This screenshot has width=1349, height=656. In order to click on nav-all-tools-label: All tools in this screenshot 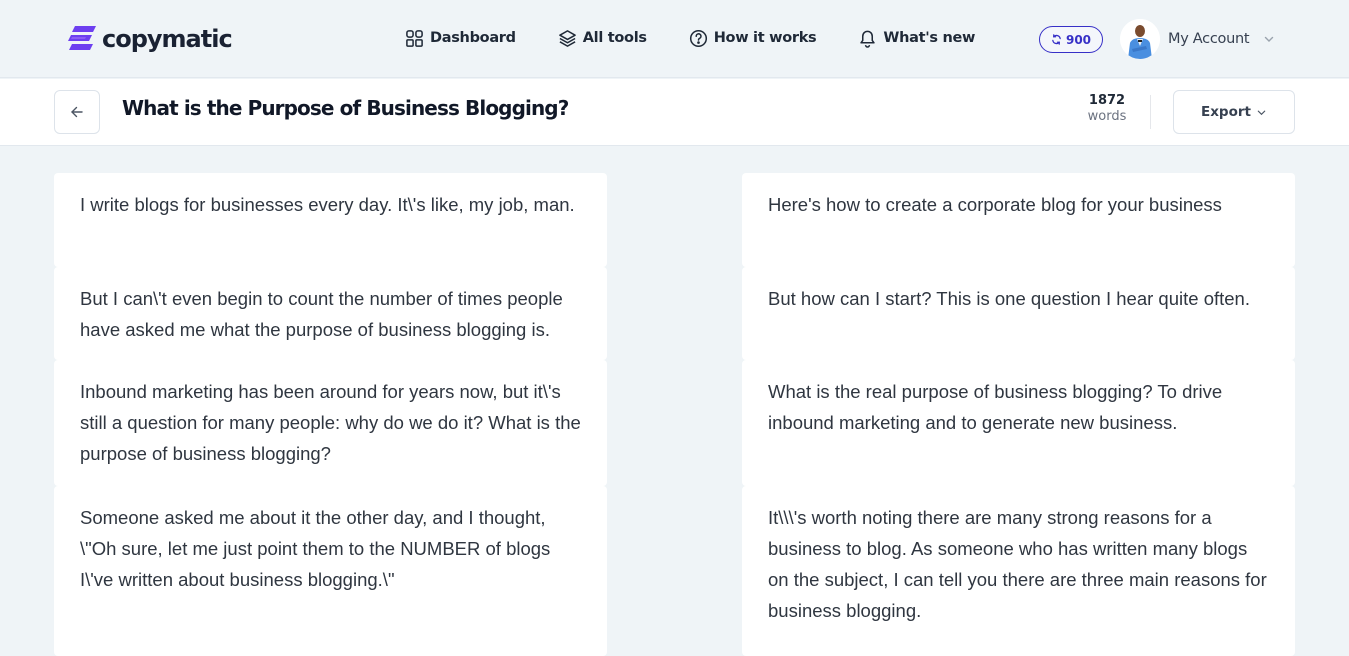, I will do `click(614, 38)`.